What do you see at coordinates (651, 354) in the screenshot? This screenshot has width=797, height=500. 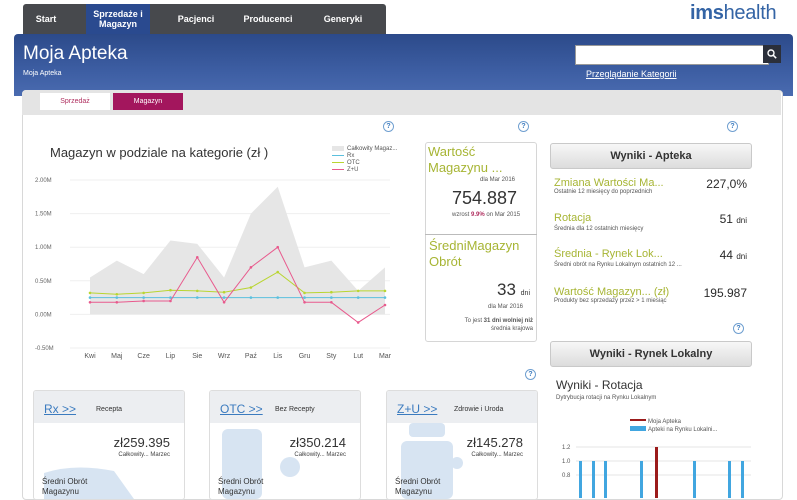 I see `local-market-results-header: Wyniki - Rynek Lokalny` at bounding box center [651, 354].